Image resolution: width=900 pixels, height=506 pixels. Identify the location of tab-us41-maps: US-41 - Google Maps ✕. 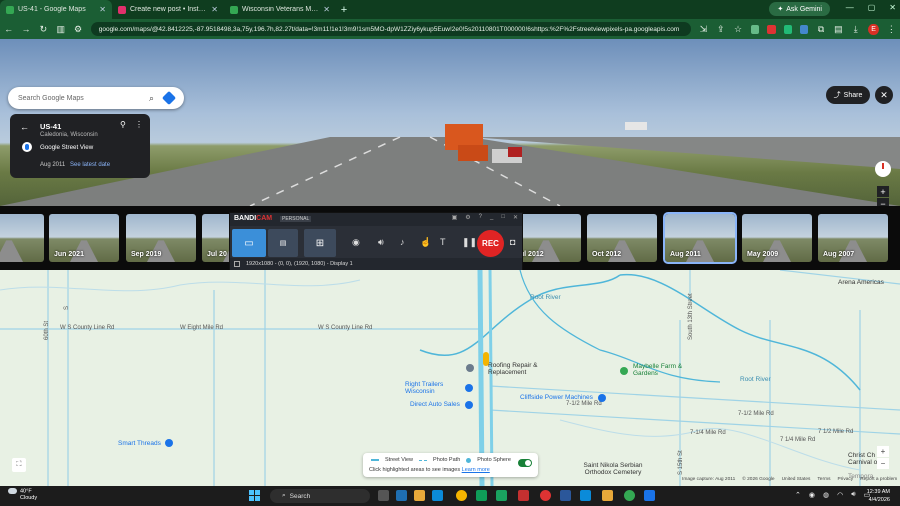
(56, 9).